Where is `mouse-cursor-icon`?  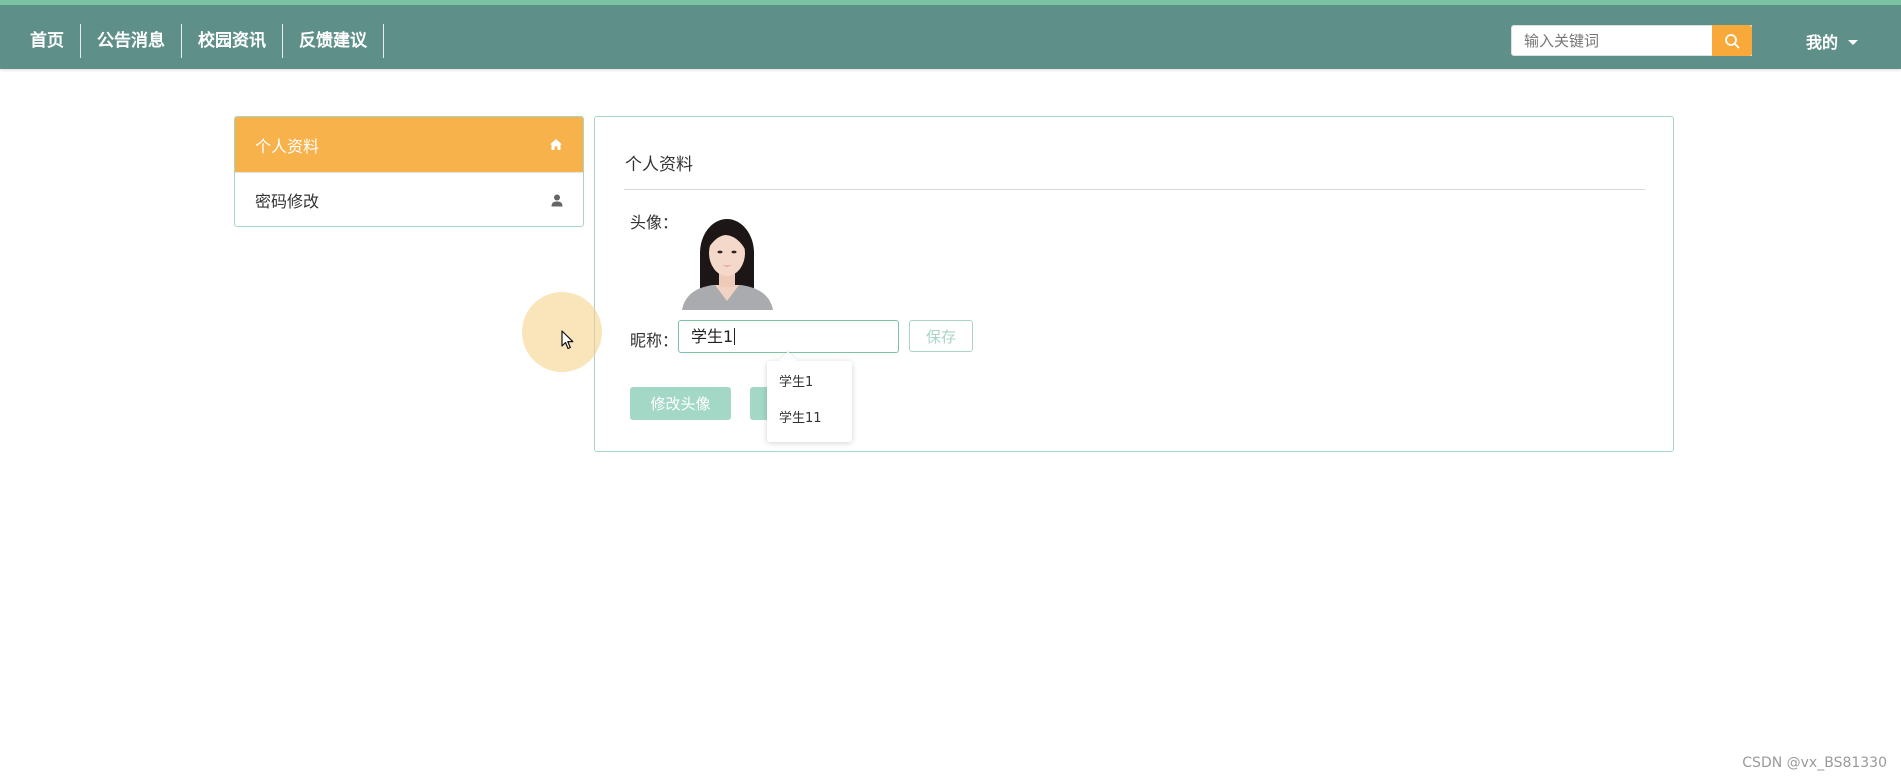
mouse-cursor-icon is located at coordinates (567, 340).